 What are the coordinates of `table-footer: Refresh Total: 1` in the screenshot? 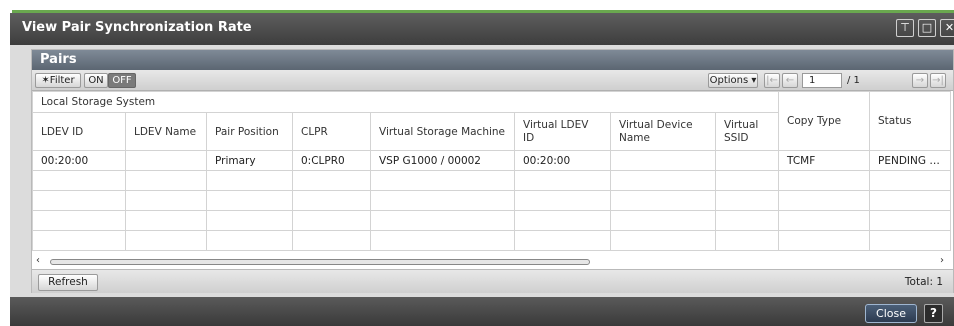 It's located at (492, 281).